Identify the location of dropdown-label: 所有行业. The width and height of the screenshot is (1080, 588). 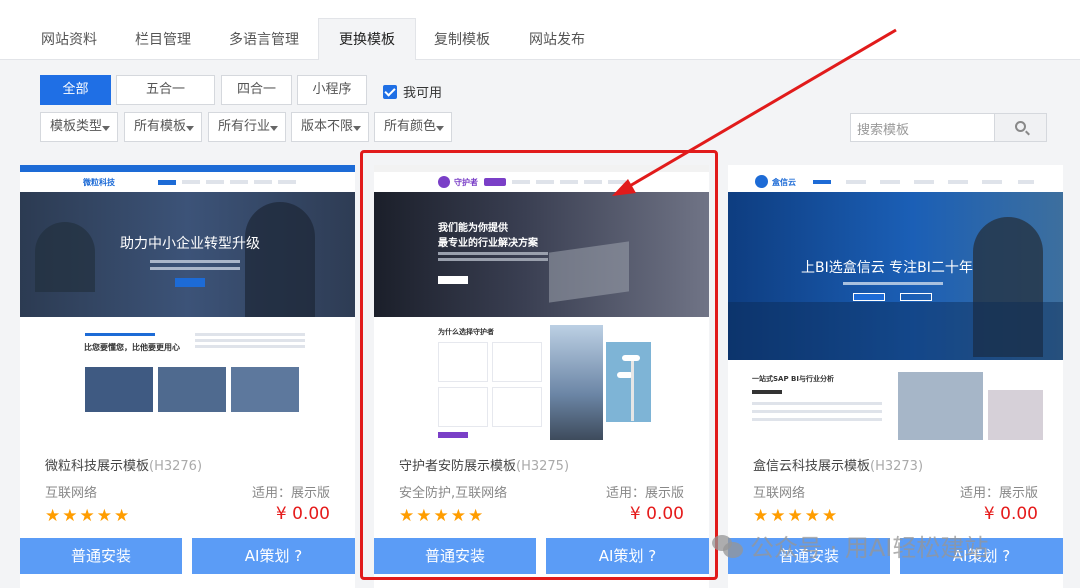
(244, 126).